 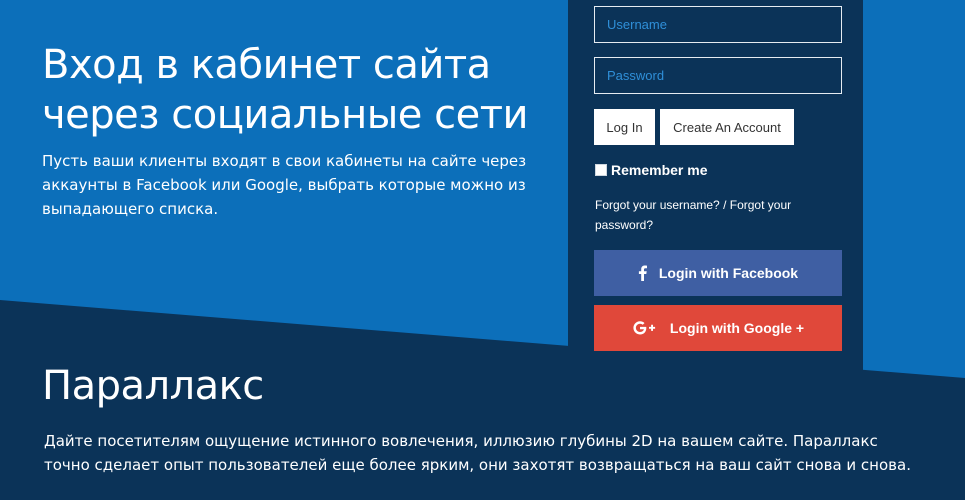 What do you see at coordinates (718, 24) in the screenshot?
I see `username-input` at bounding box center [718, 24].